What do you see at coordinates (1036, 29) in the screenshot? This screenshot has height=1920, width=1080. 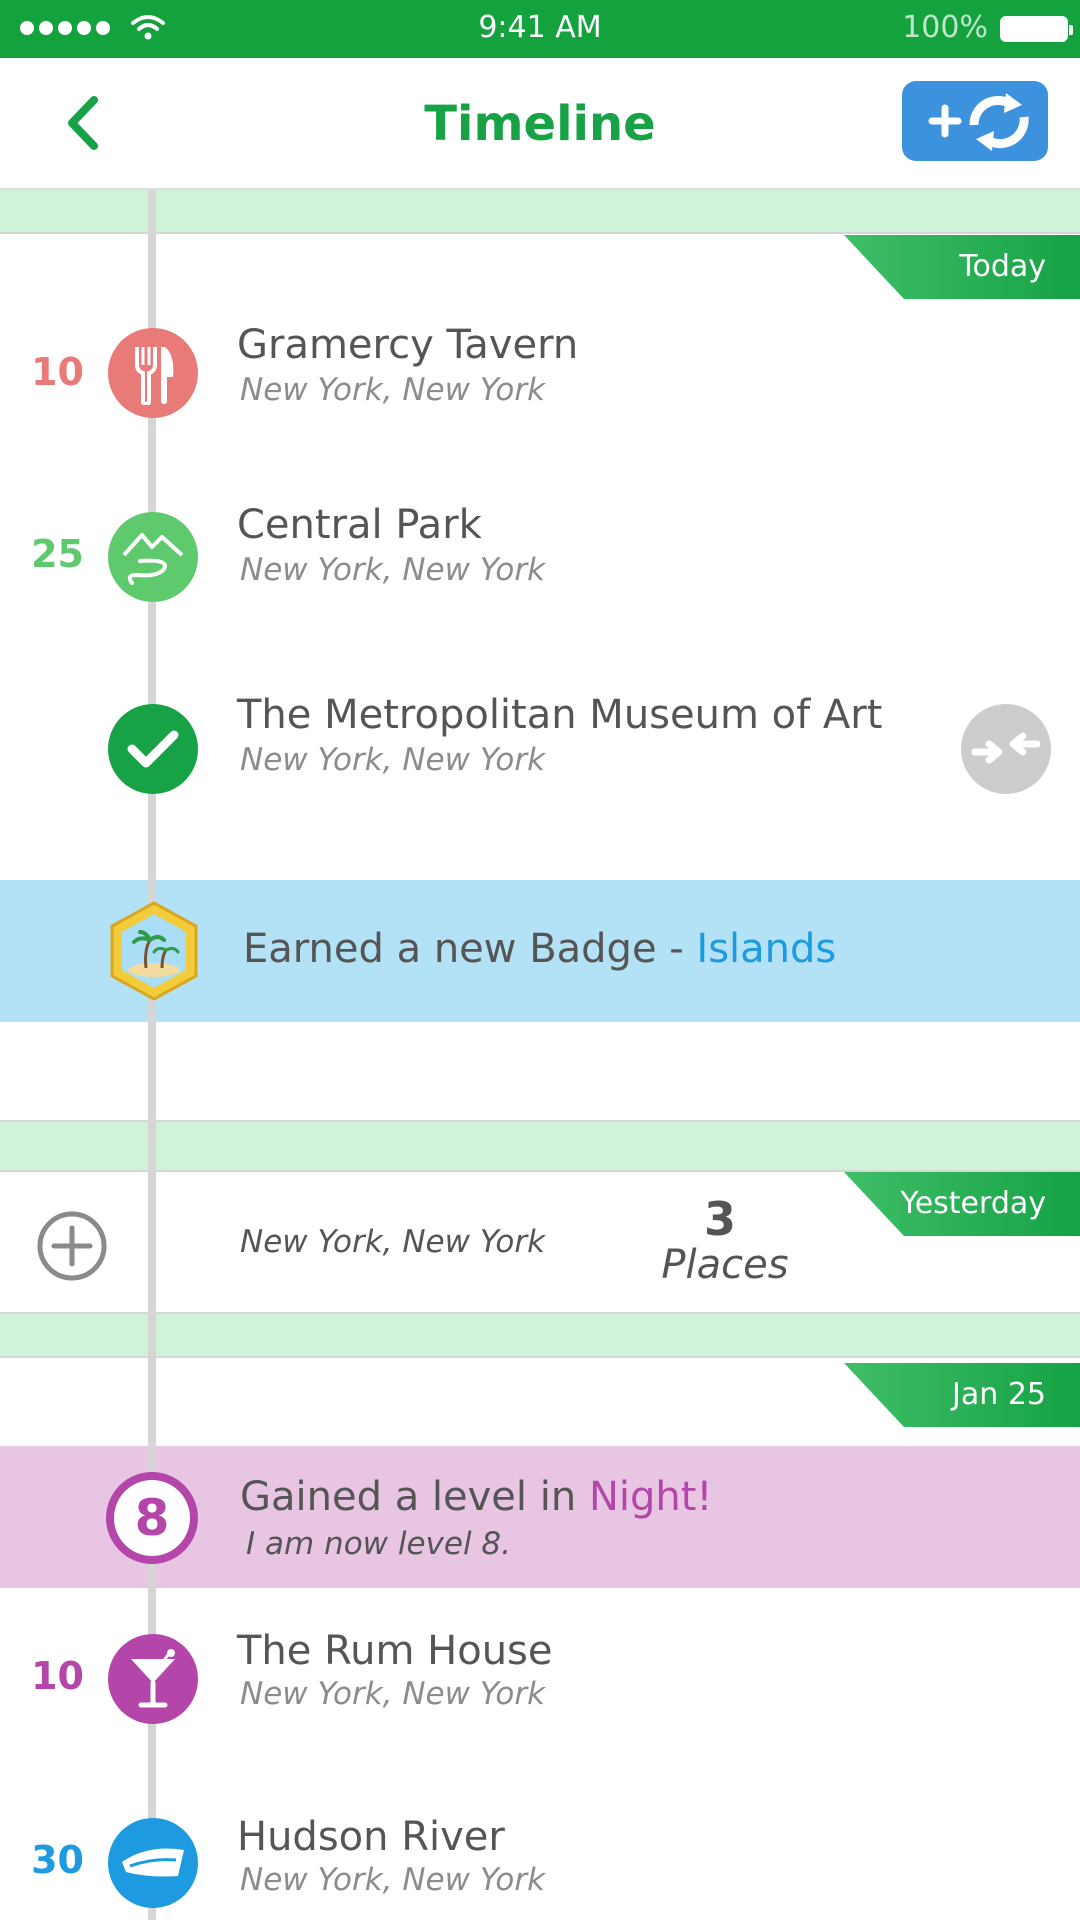 I see `battery-icon` at bounding box center [1036, 29].